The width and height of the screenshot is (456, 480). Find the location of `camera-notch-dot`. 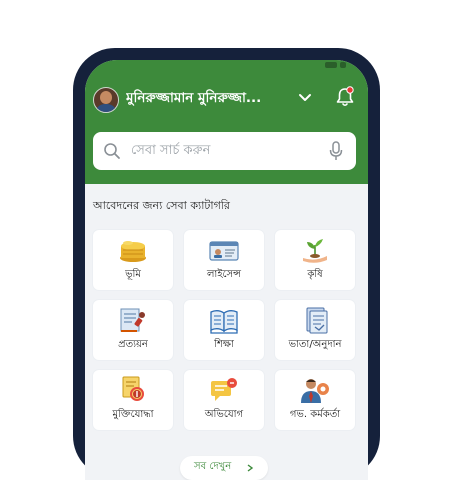

camera-notch-dot is located at coordinates (343, 65).